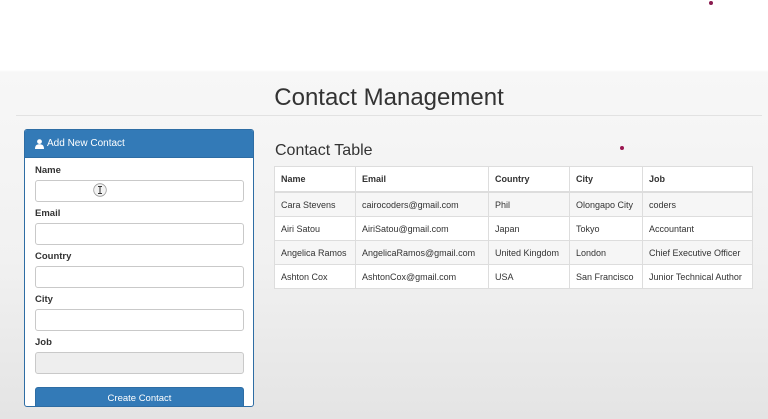  What do you see at coordinates (389, 97) in the screenshot?
I see `page-title: Contact Management` at bounding box center [389, 97].